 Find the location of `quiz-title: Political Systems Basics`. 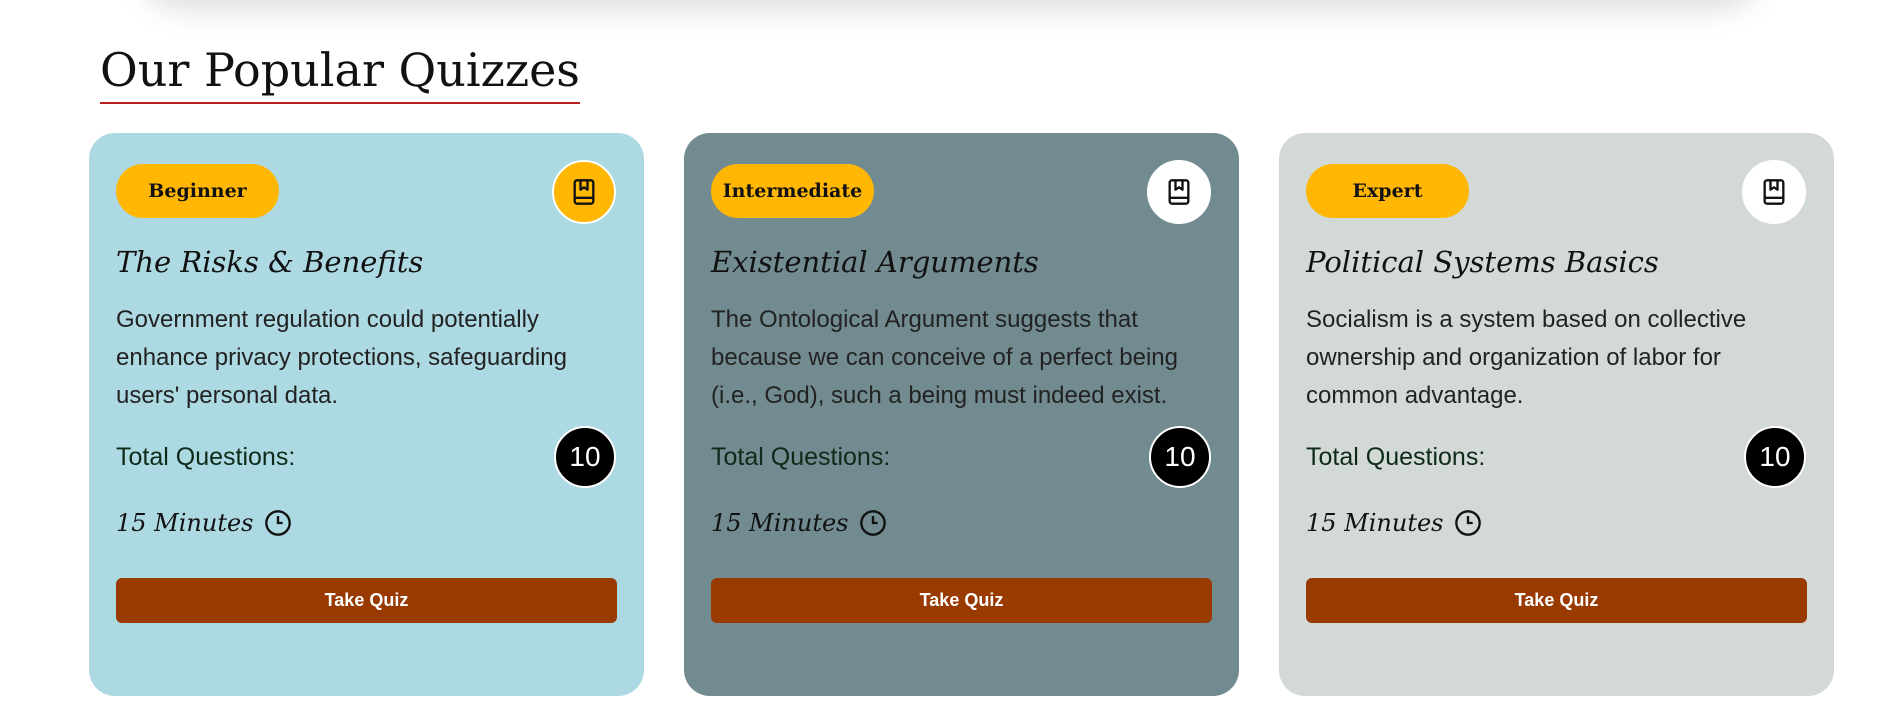

quiz-title: Political Systems Basics is located at coordinates (1482, 262).